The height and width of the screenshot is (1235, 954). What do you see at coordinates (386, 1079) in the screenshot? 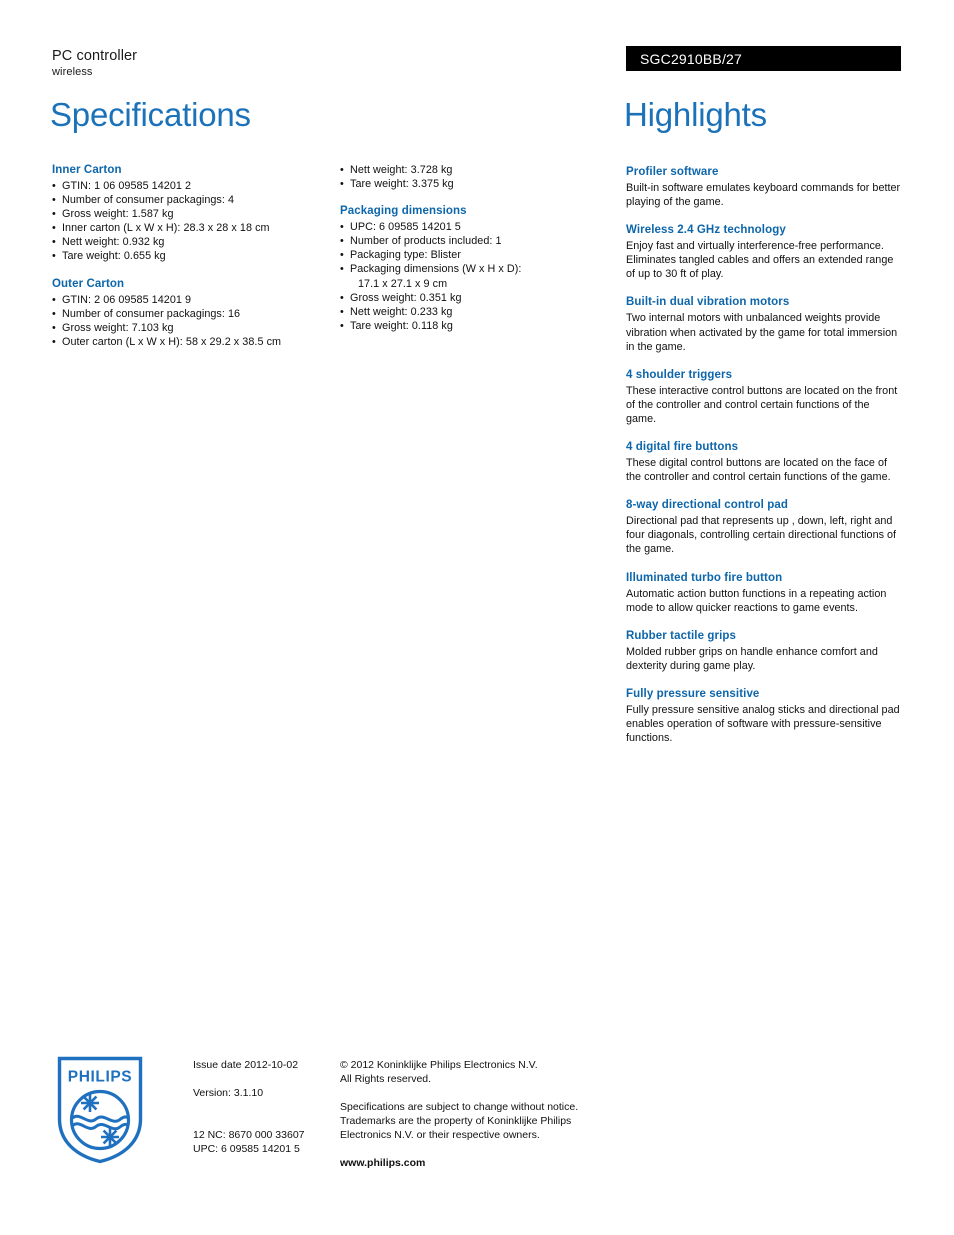
I see `copyright-line-2: All Rights reserved.` at bounding box center [386, 1079].